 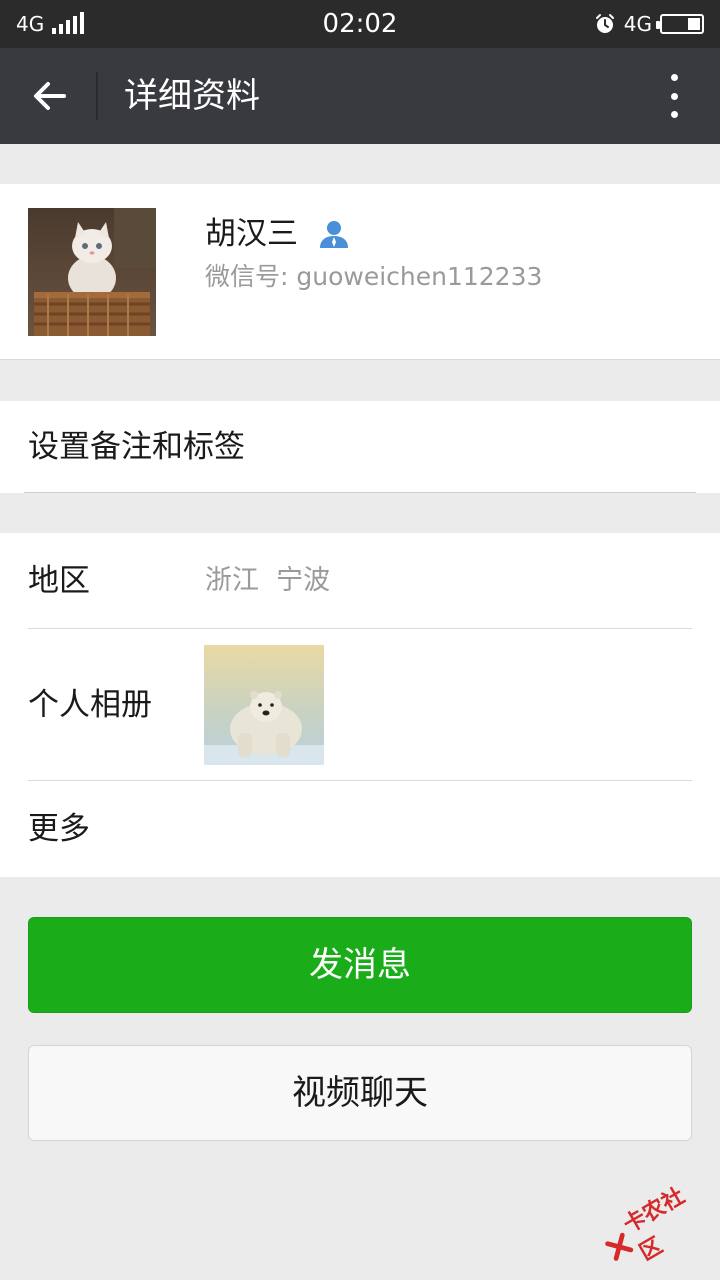 I want to click on back-button, so click(x=50, y=96).